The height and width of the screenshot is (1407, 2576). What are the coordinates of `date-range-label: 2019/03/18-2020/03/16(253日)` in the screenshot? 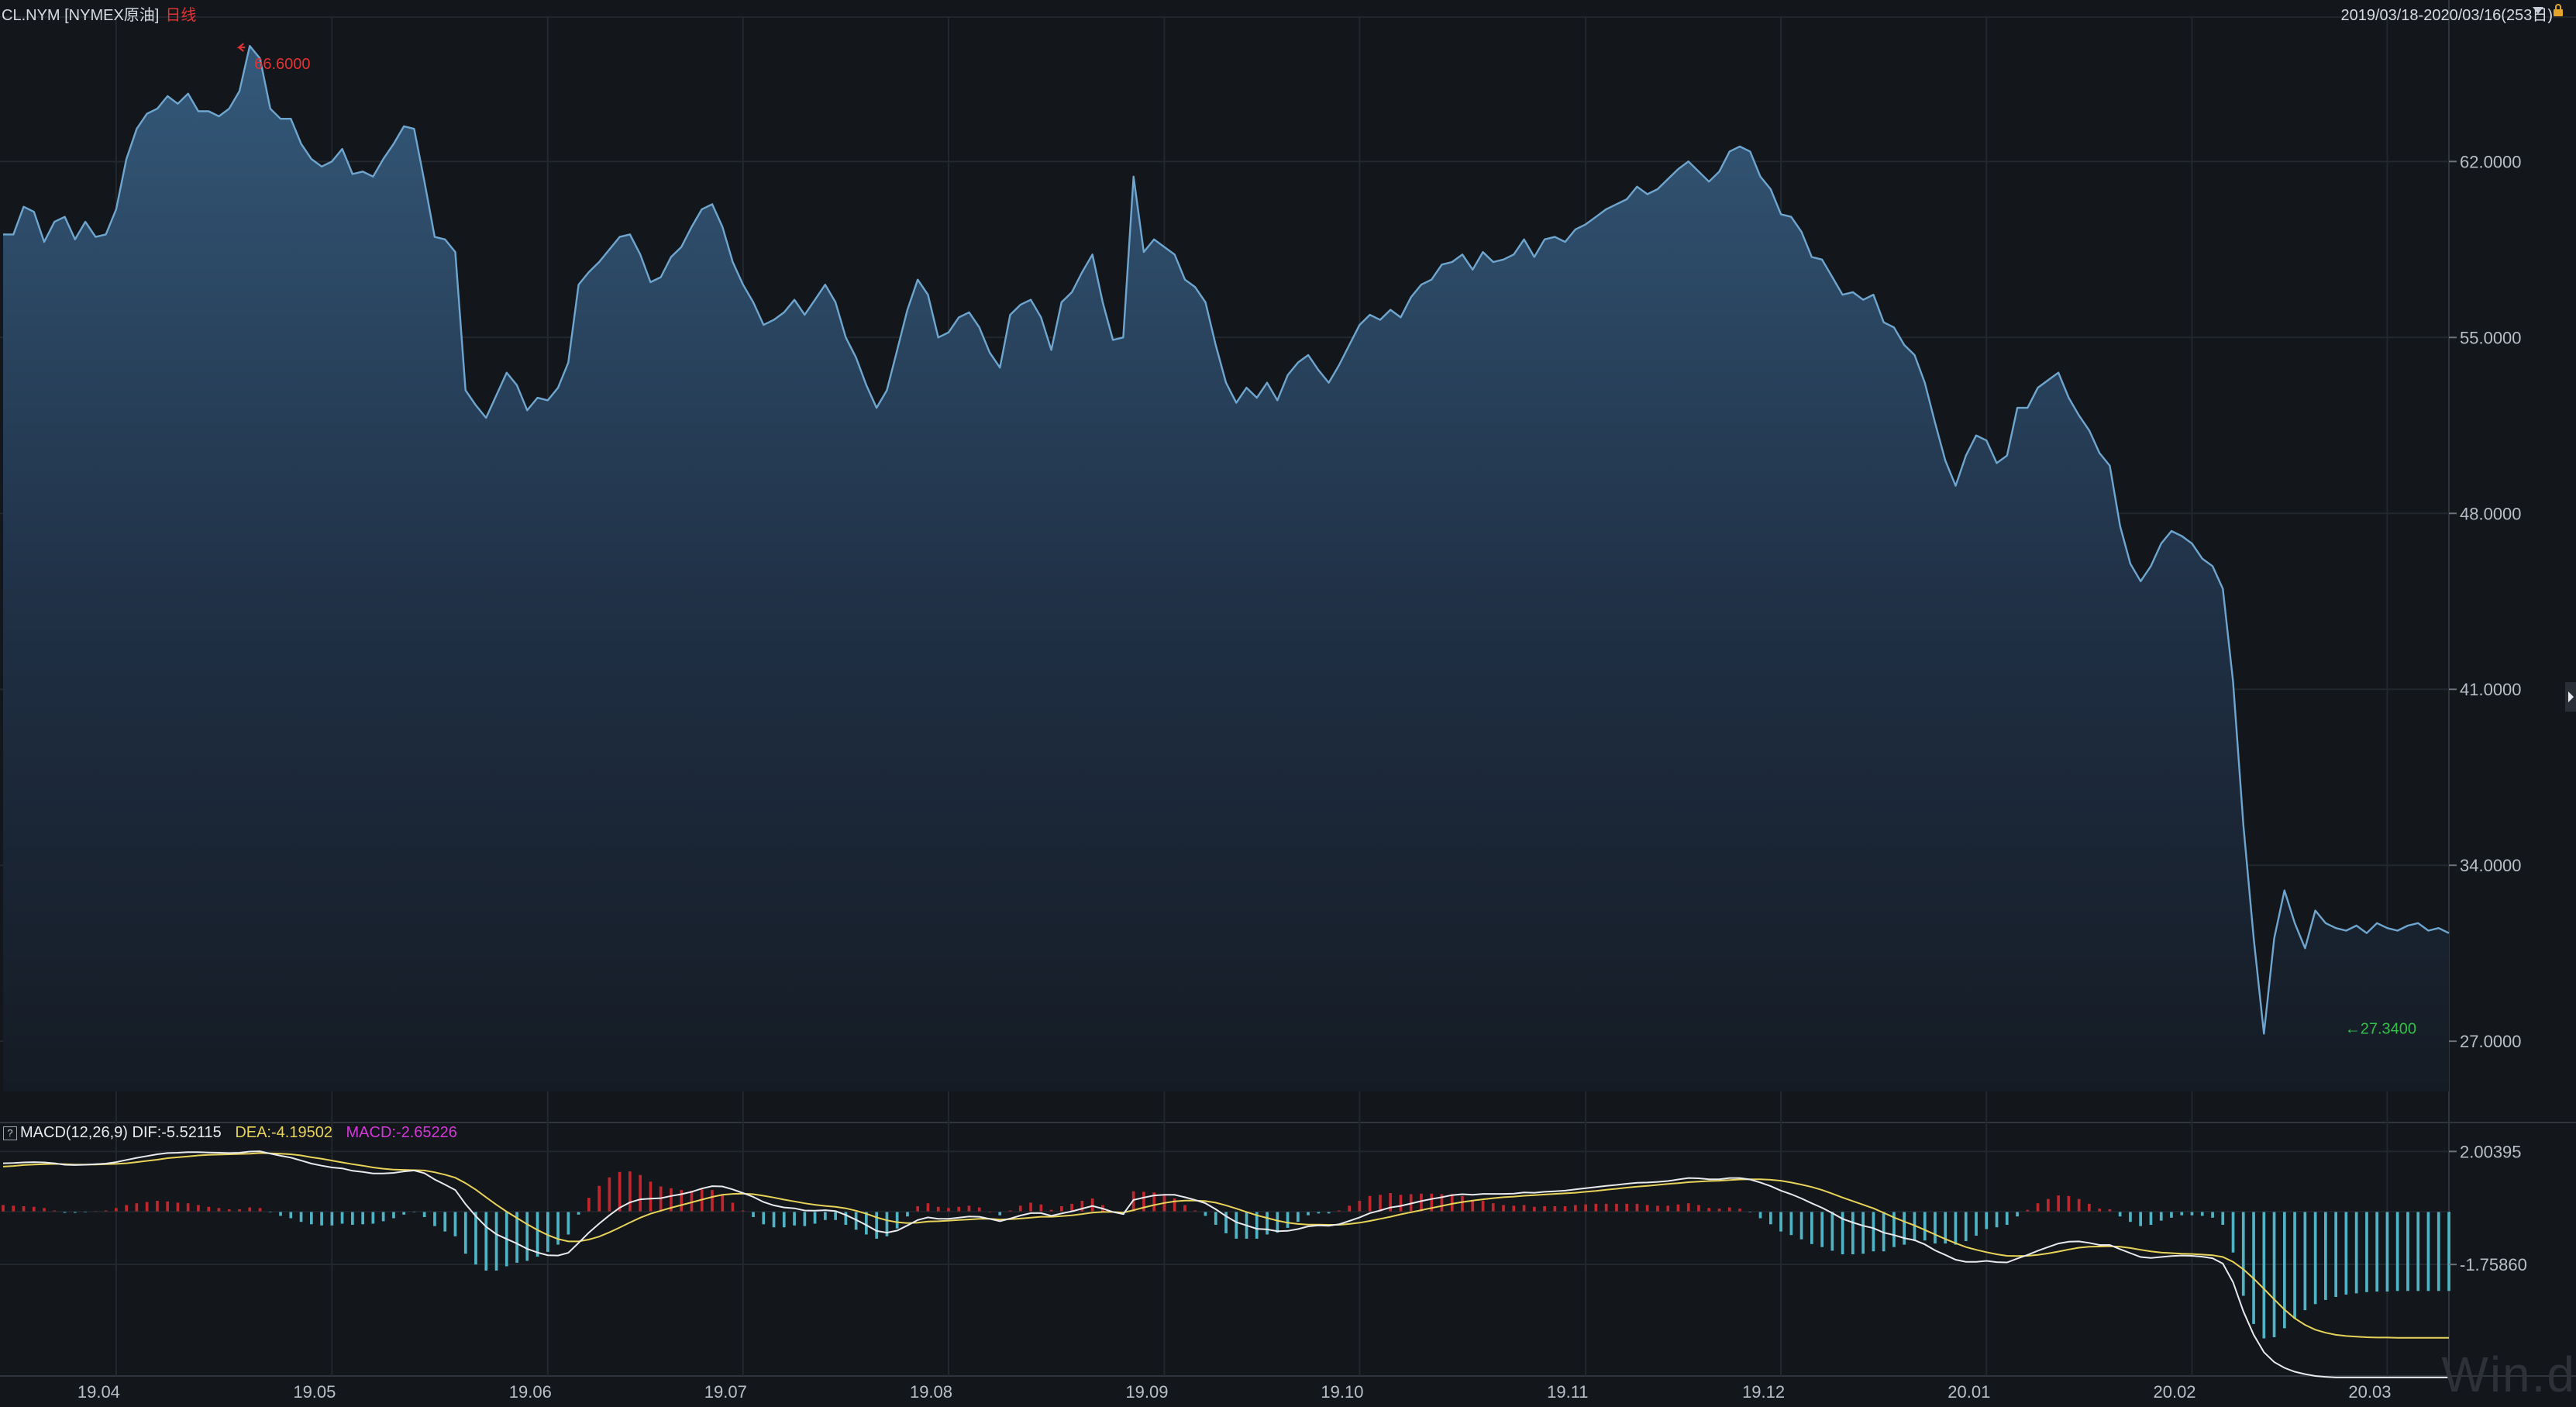 It's located at (2446, 13).